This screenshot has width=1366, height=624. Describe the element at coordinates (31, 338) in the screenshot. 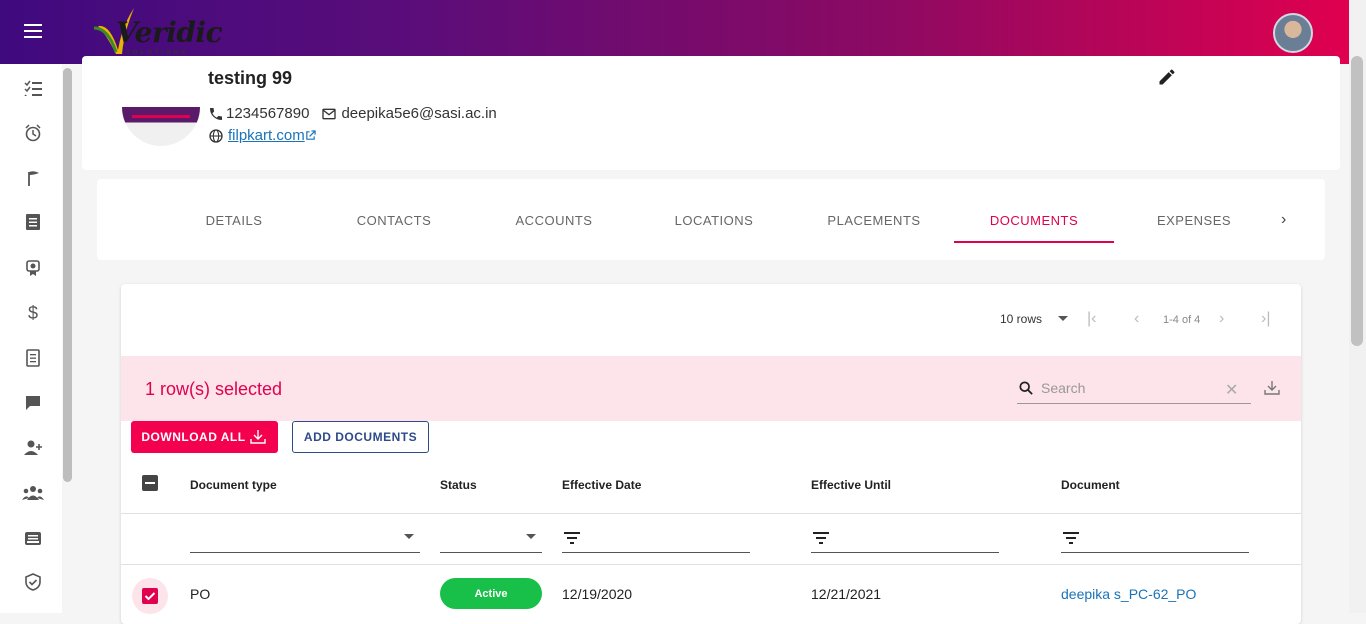

I see `sidebar: $` at that location.